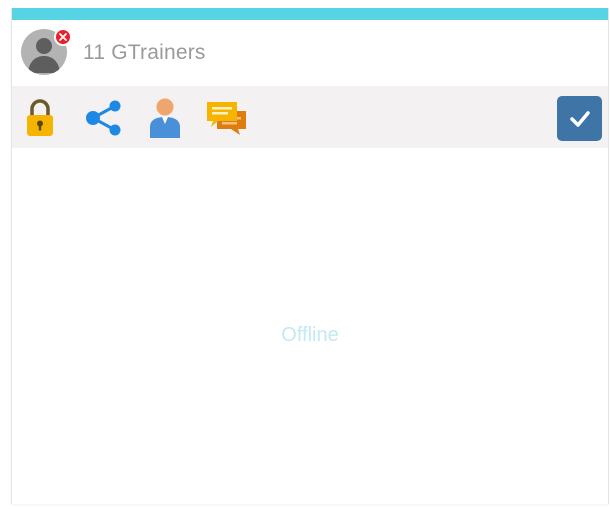  I want to click on chat-button, so click(227, 118).